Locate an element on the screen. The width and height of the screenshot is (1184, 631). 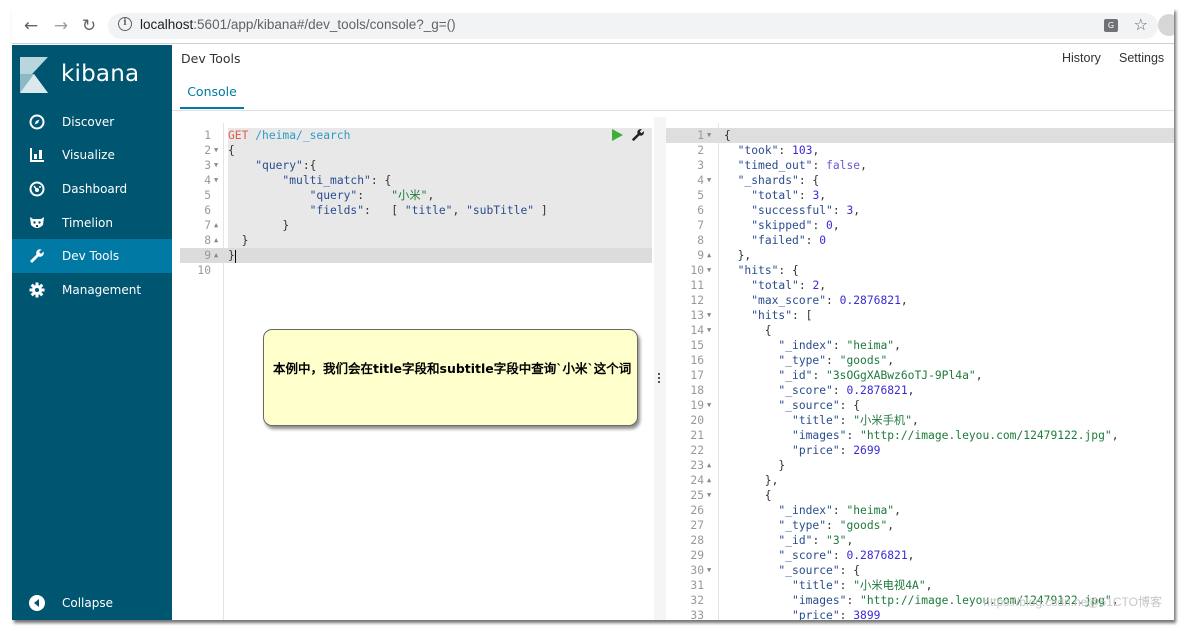
code-line: 28 "_id": "3", is located at coordinates (920, 540).